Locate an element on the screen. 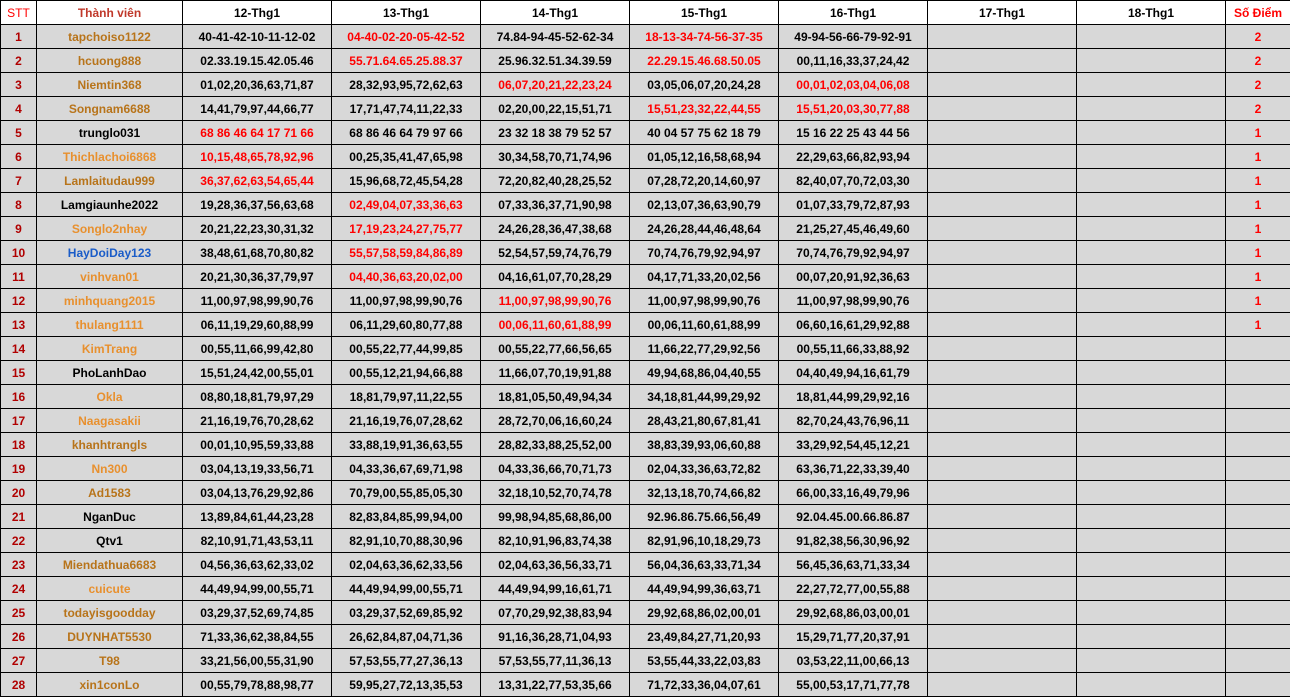 The height and width of the screenshot is (697, 1290). prediction-cell: 44,49,94,99,16,61,71 is located at coordinates (555, 588).